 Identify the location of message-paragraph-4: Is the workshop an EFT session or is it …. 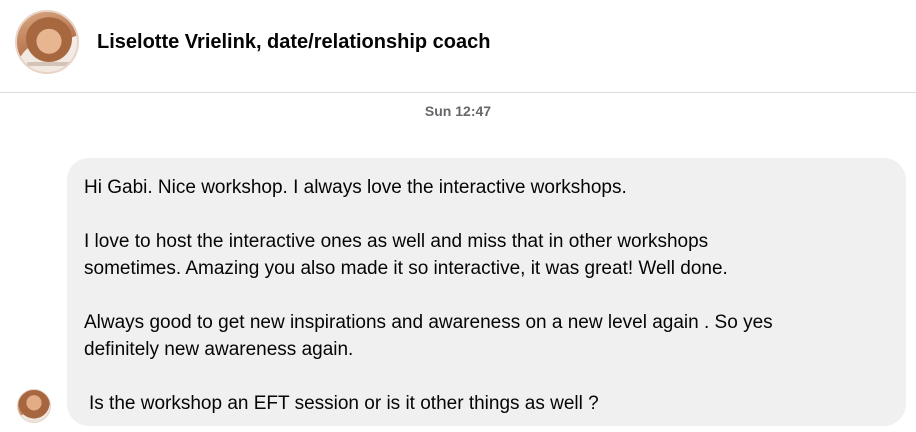
(344, 403).